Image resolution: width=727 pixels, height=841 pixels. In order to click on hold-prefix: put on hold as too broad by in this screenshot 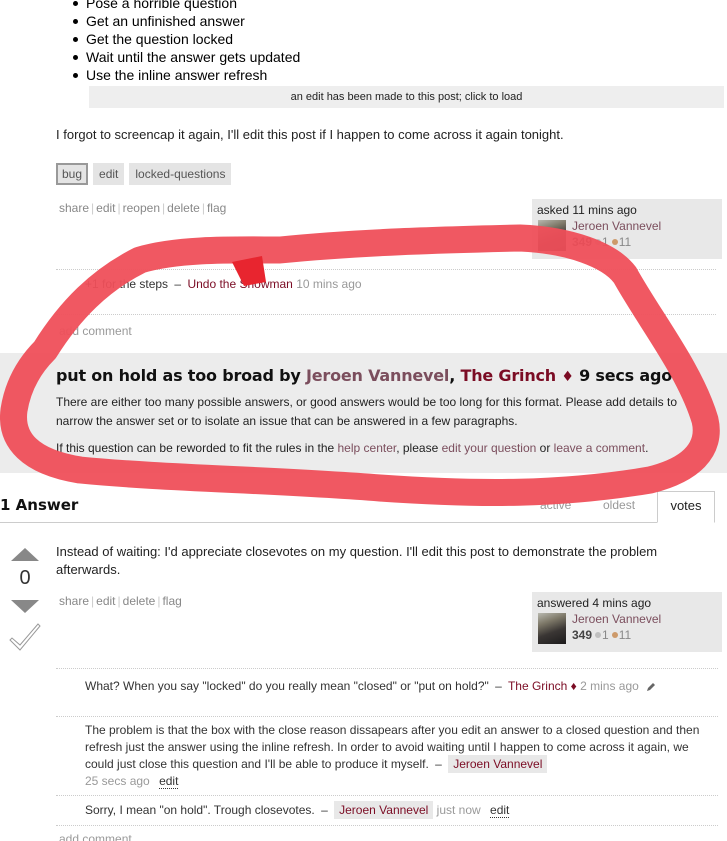, I will do `click(181, 375)`.